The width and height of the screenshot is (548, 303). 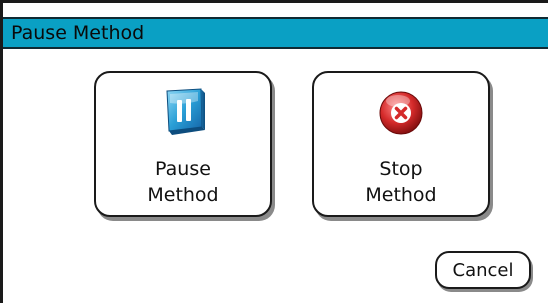 I want to click on cancel-button-label: Cancel, so click(x=483, y=270).